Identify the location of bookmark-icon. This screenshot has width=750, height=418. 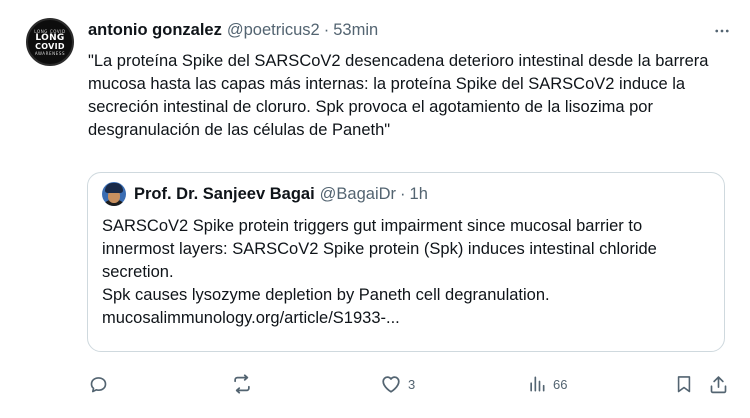
(684, 384).